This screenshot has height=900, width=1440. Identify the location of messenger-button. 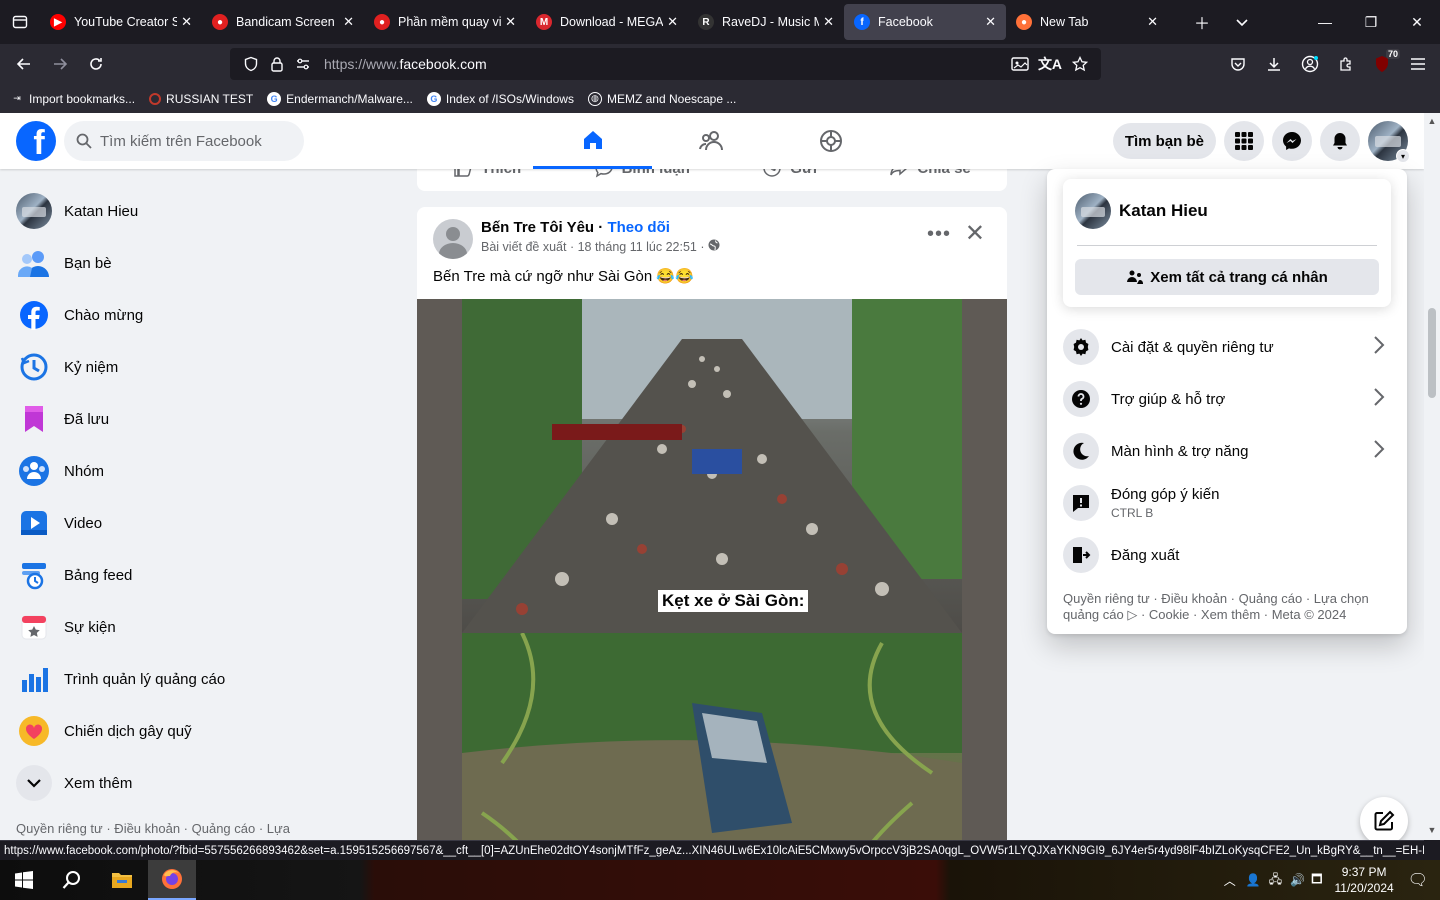
(1292, 141).